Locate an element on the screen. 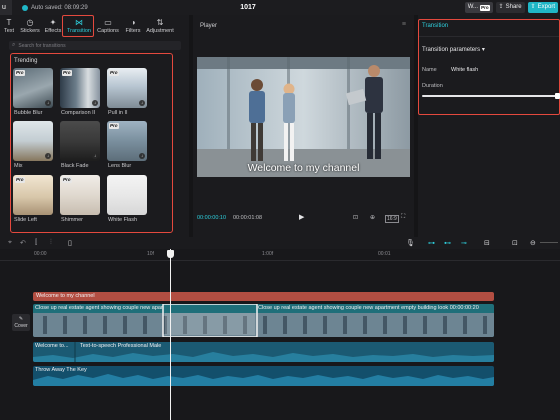 The height and width of the screenshot is (420, 560). total-time: 00:00:01:08 is located at coordinates (248, 218).